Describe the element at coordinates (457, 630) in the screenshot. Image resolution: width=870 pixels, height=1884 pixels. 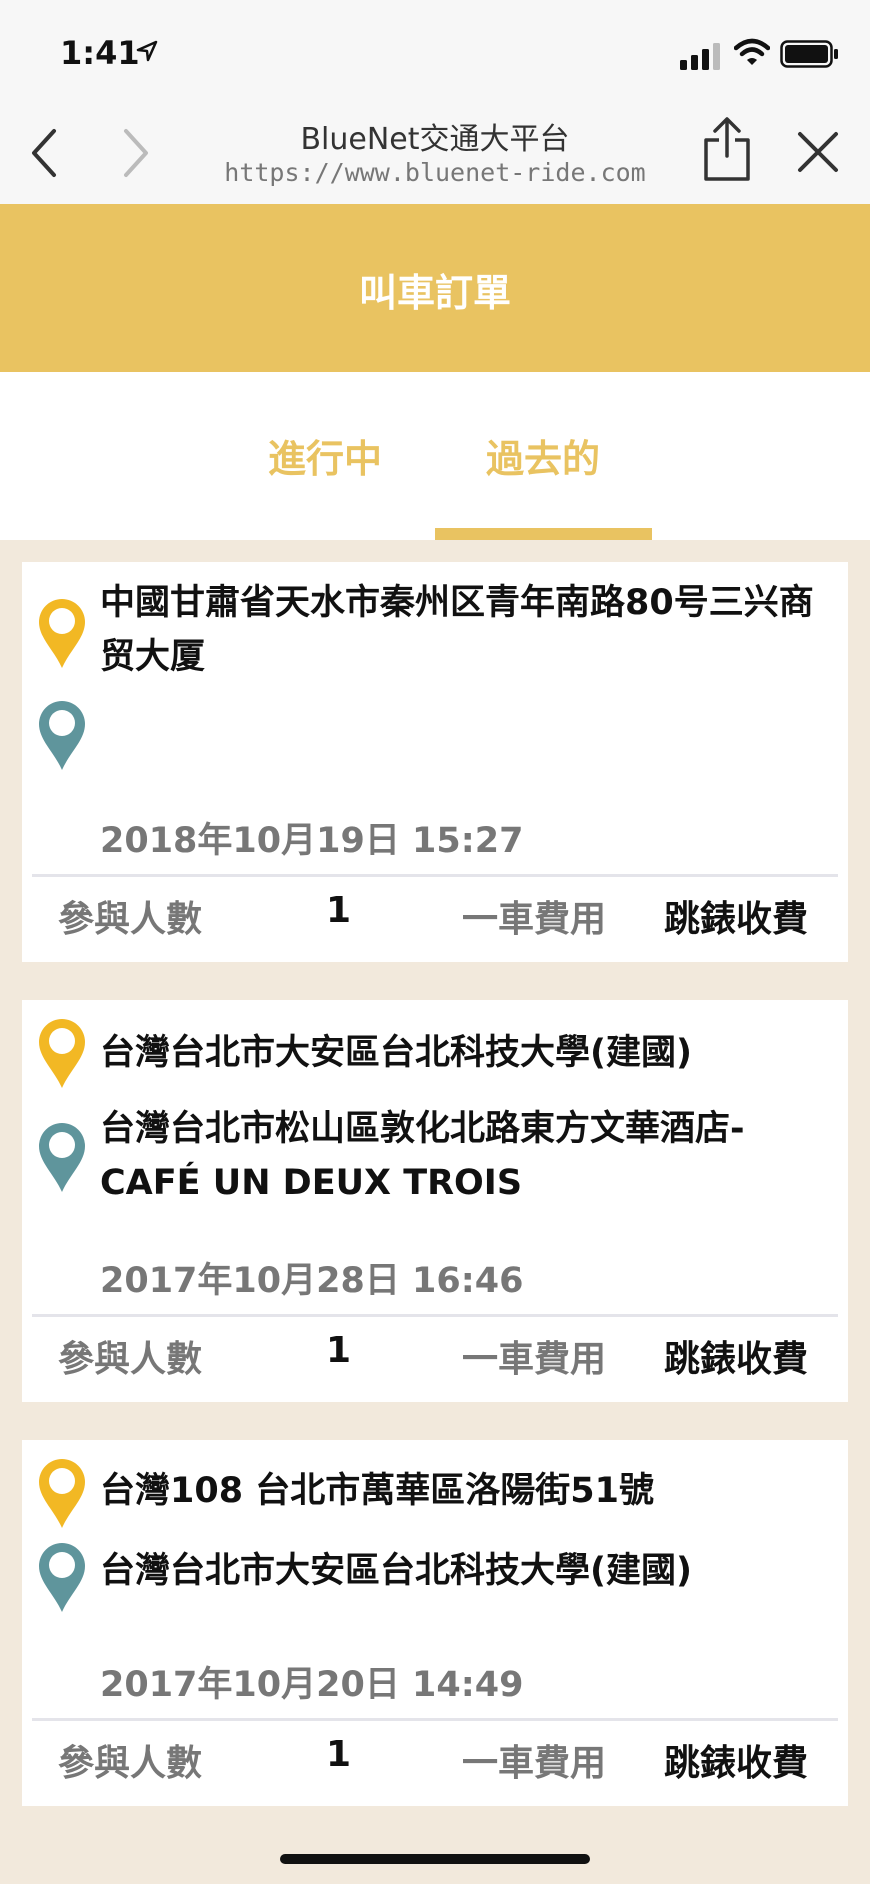
I see `origin-address: 中國甘肅省天水市秦州区青年南路80号三兴商贸大厦` at that location.